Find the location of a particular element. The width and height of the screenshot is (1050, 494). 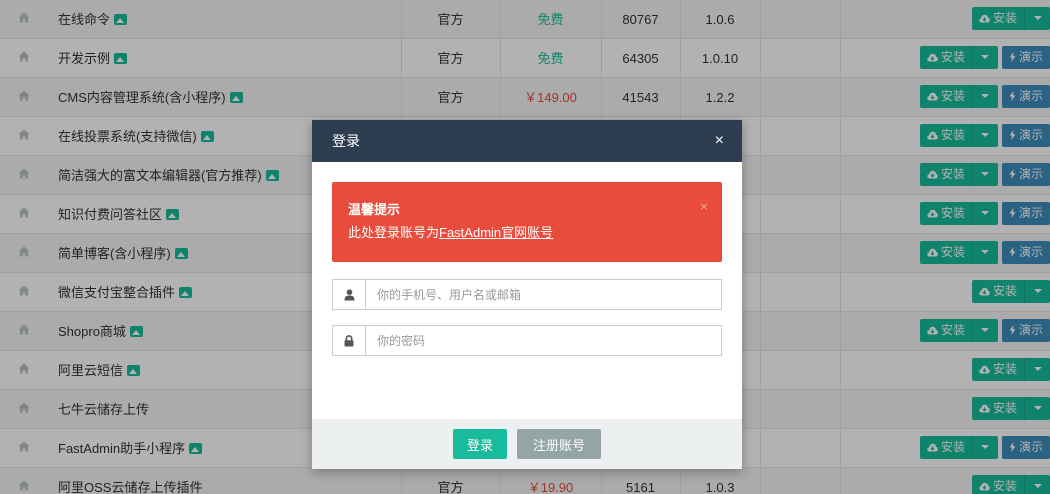

username-input is located at coordinates (543, 294).